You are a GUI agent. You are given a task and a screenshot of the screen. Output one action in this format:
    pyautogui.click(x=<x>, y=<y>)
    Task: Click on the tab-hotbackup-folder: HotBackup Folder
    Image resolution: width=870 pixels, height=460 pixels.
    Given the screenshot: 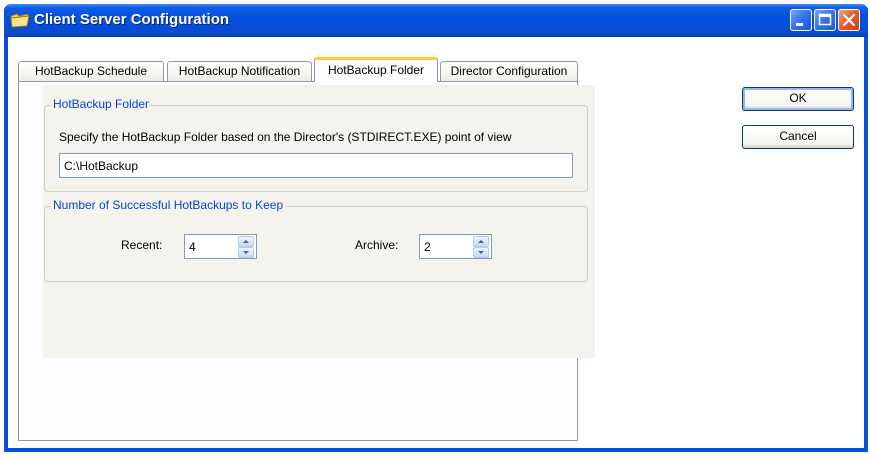 What is the action you would take?
    pyautogui.click(x=376, y=69)
    